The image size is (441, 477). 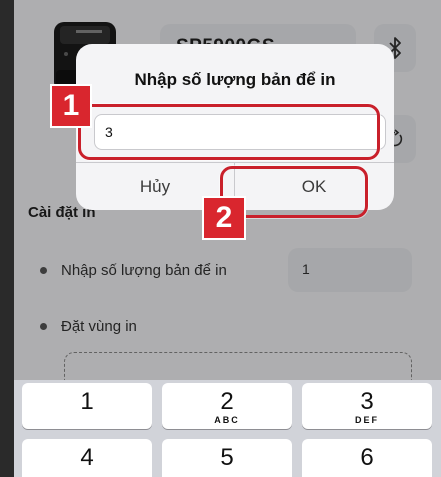 I want to click on step-badge-1: 1, so click(x=71, y=106).